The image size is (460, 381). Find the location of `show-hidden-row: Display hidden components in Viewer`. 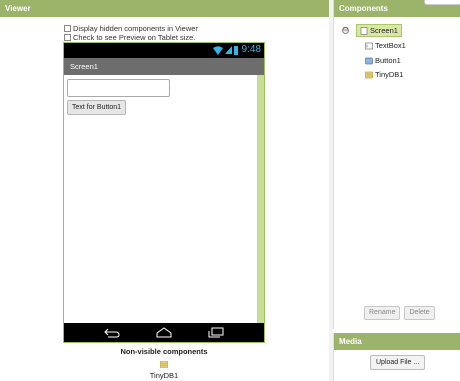

show-hidden-row: Display hidden components in Viewer is located at coordinates (131, 28).